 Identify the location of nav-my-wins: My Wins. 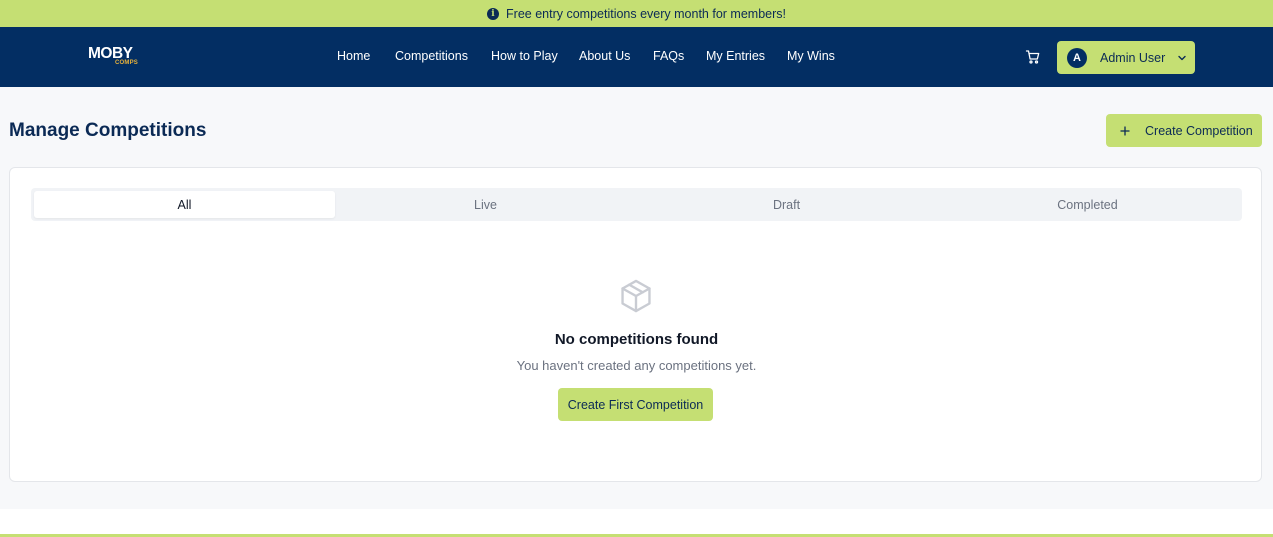
(811, 56).